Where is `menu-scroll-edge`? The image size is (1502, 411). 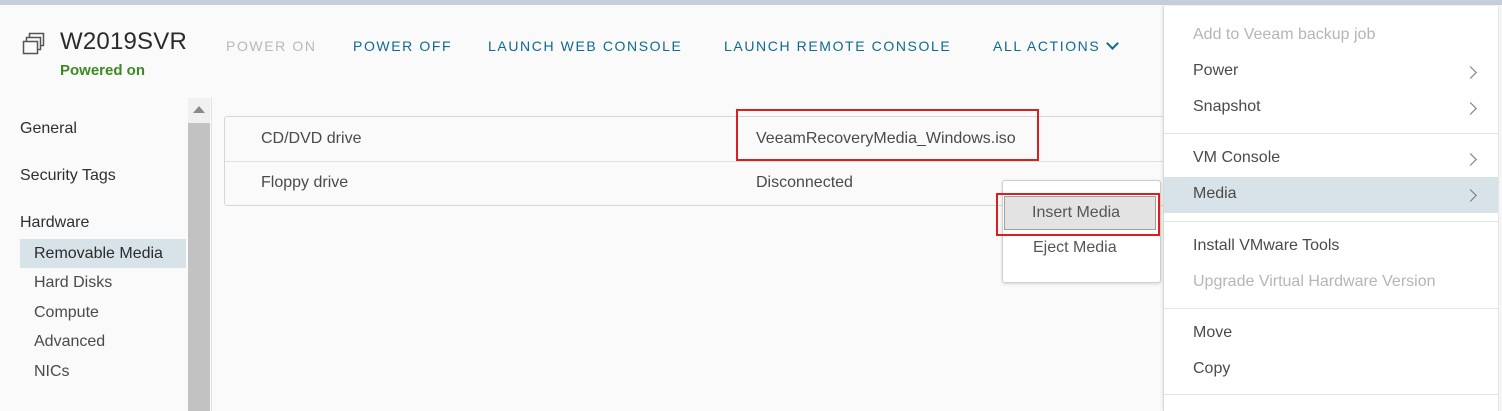 menu-scroll-edge is located at coordinates (1500, 208).